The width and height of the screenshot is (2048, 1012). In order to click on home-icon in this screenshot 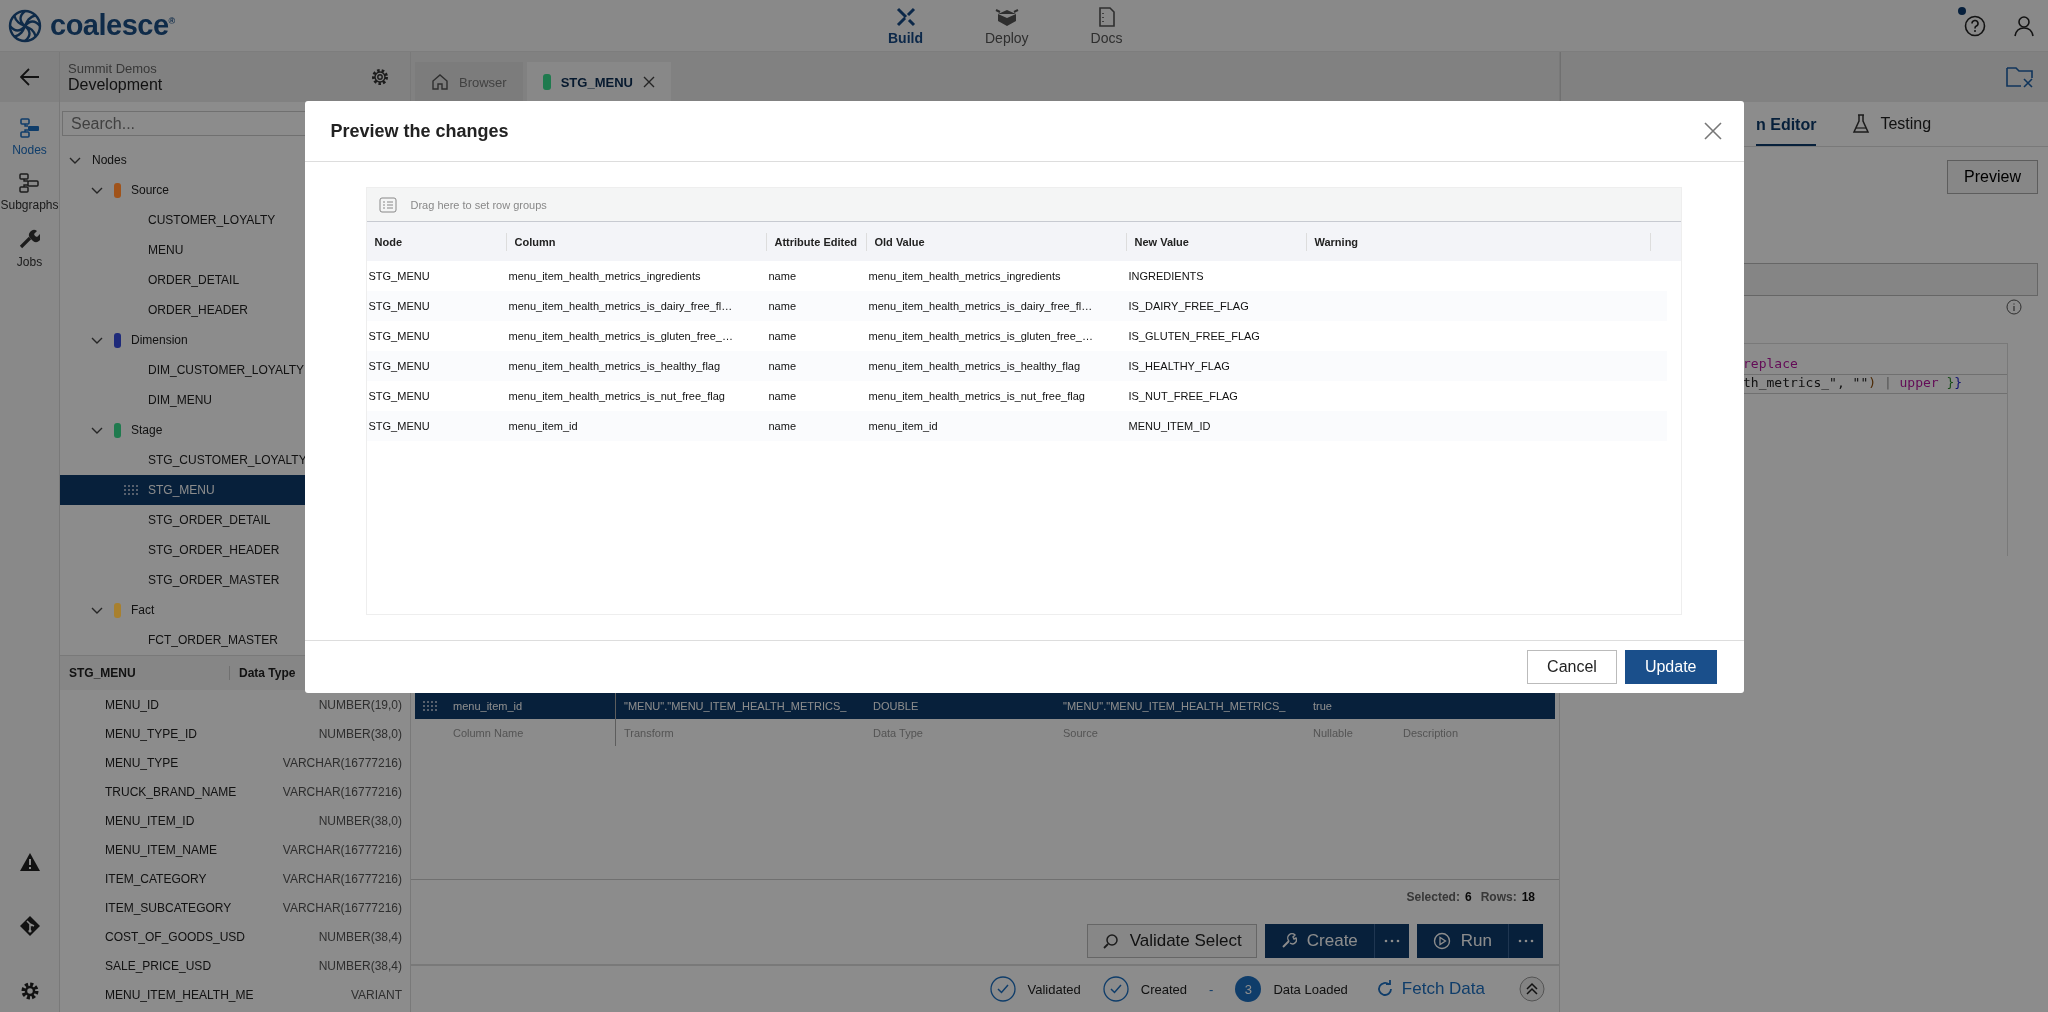, I will do `click(440, 82)`.